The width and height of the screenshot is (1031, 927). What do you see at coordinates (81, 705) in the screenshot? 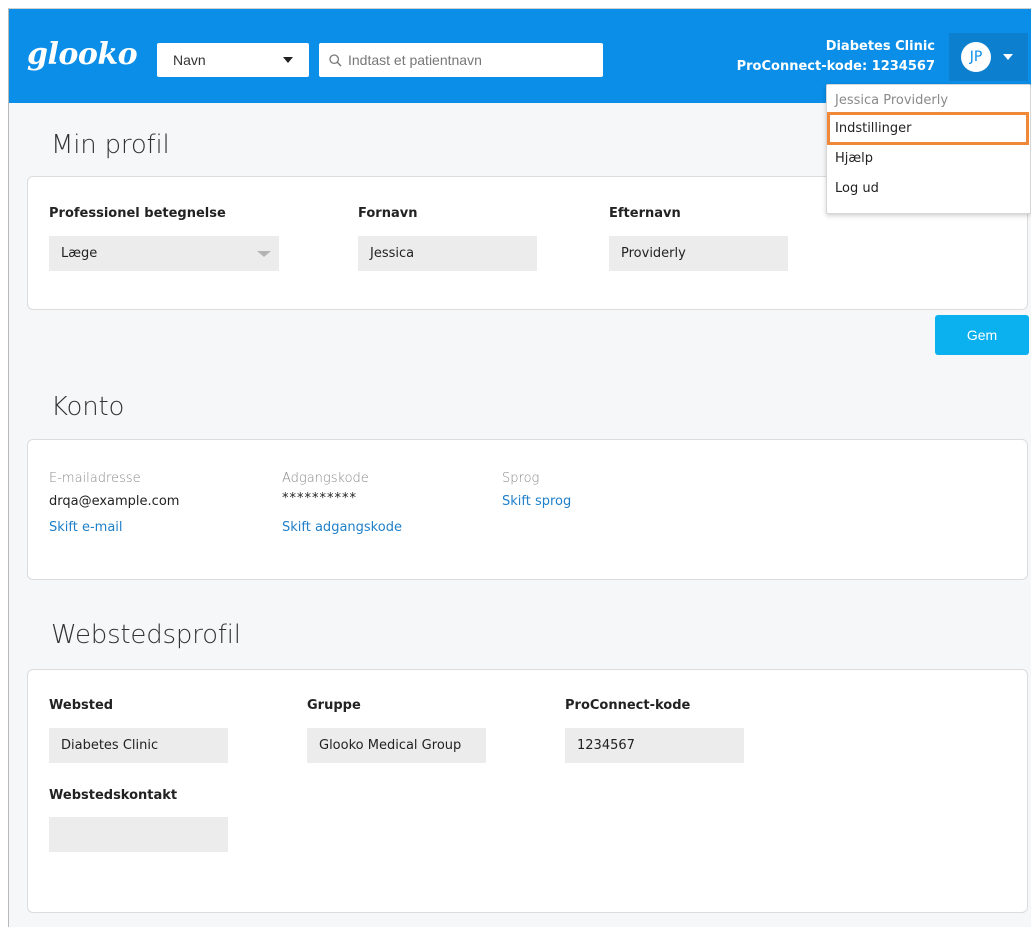
I see `site-label: Websted` at bounding box center [81, 705].